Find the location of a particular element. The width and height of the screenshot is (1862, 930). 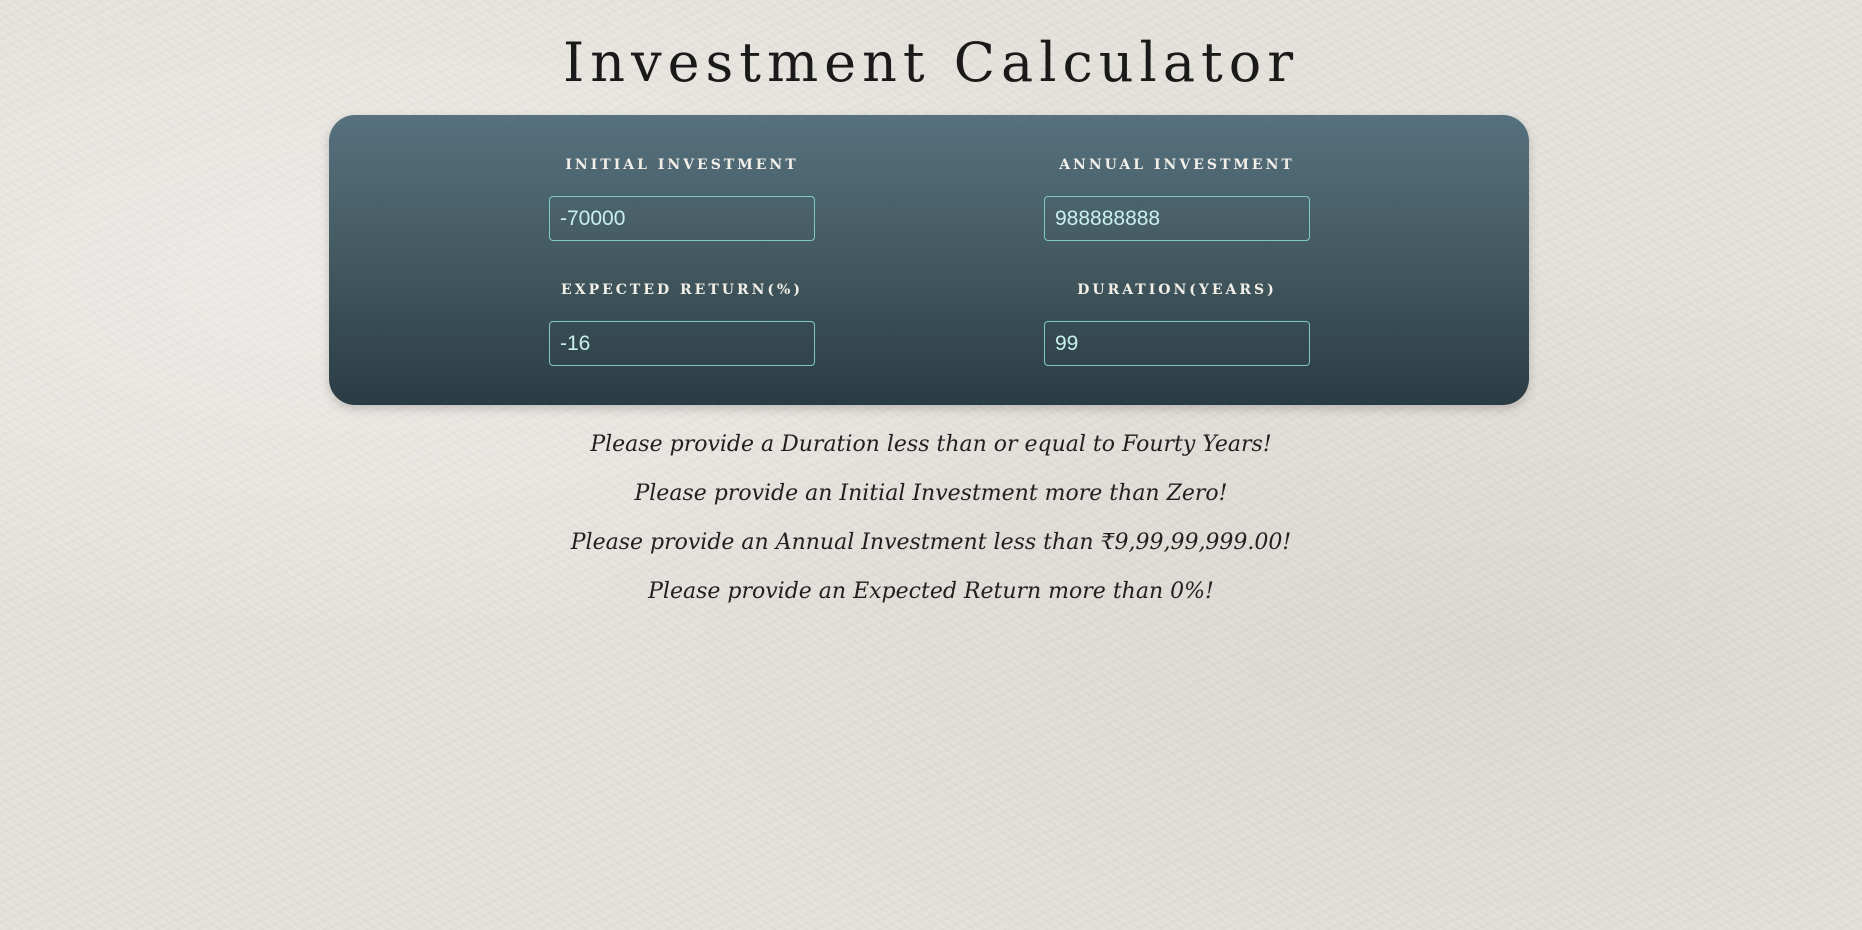

initial-investment-field: Initial Investment is located at coordinates (682, 198).